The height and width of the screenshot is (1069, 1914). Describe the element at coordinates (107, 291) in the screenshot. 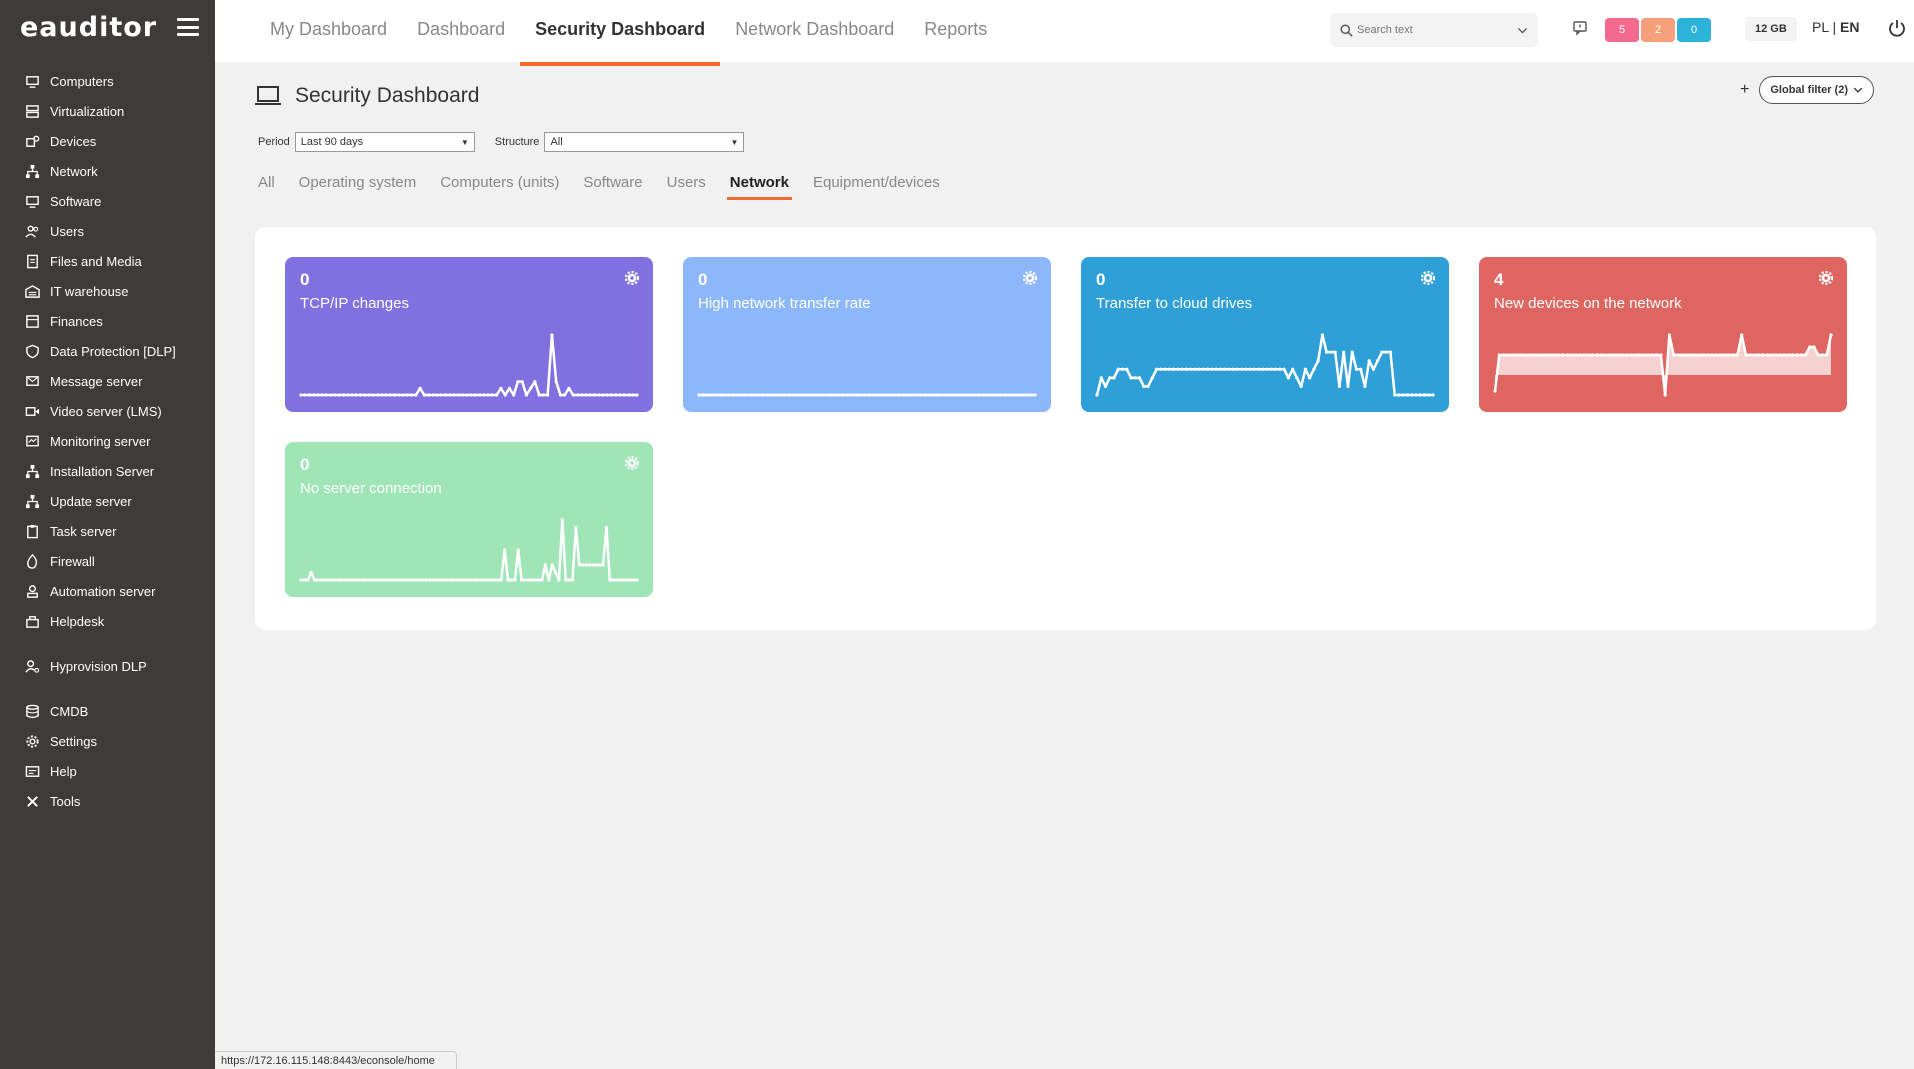

I see `sidebar-item-it-warehouse: IT warehouse` at that location.